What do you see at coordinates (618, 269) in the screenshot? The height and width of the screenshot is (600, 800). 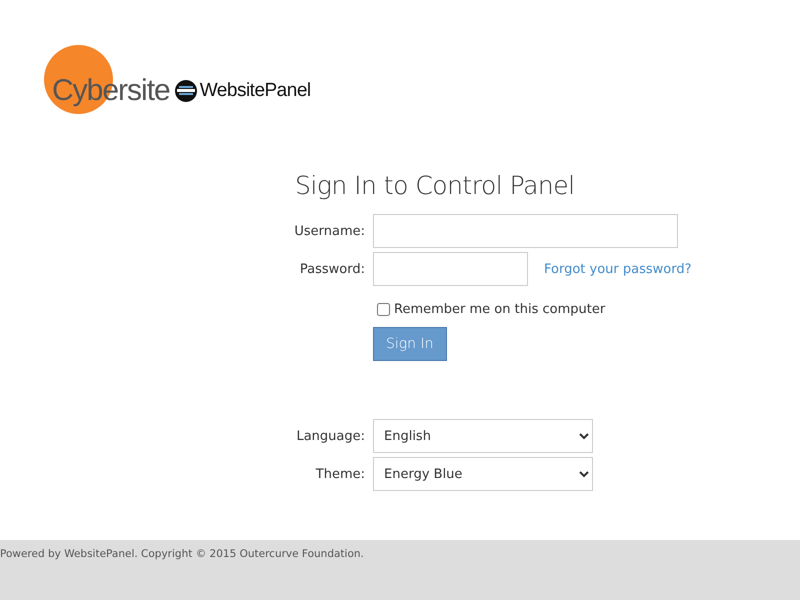 I see `forgot-password-link: Forgot your password?` at bounding box center [618, 269].